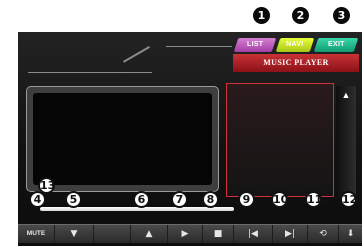 The image size is (362, 246). What do you see at coordinates (185, 234) in the screenshot?
I see `play-icon: ▶` at bounding box center [185, 234].